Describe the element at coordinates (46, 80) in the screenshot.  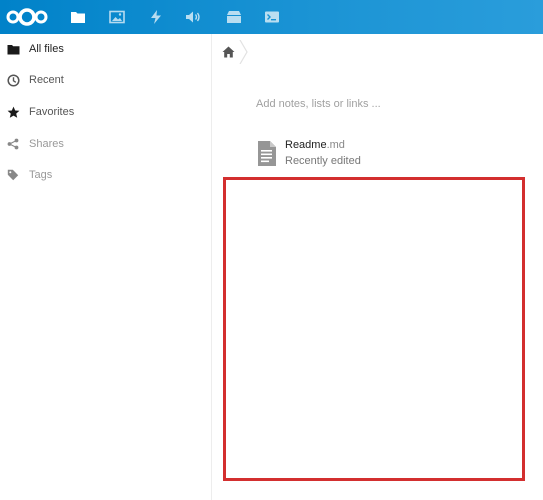
I see `sidebar-item-label: Recent` at that location.